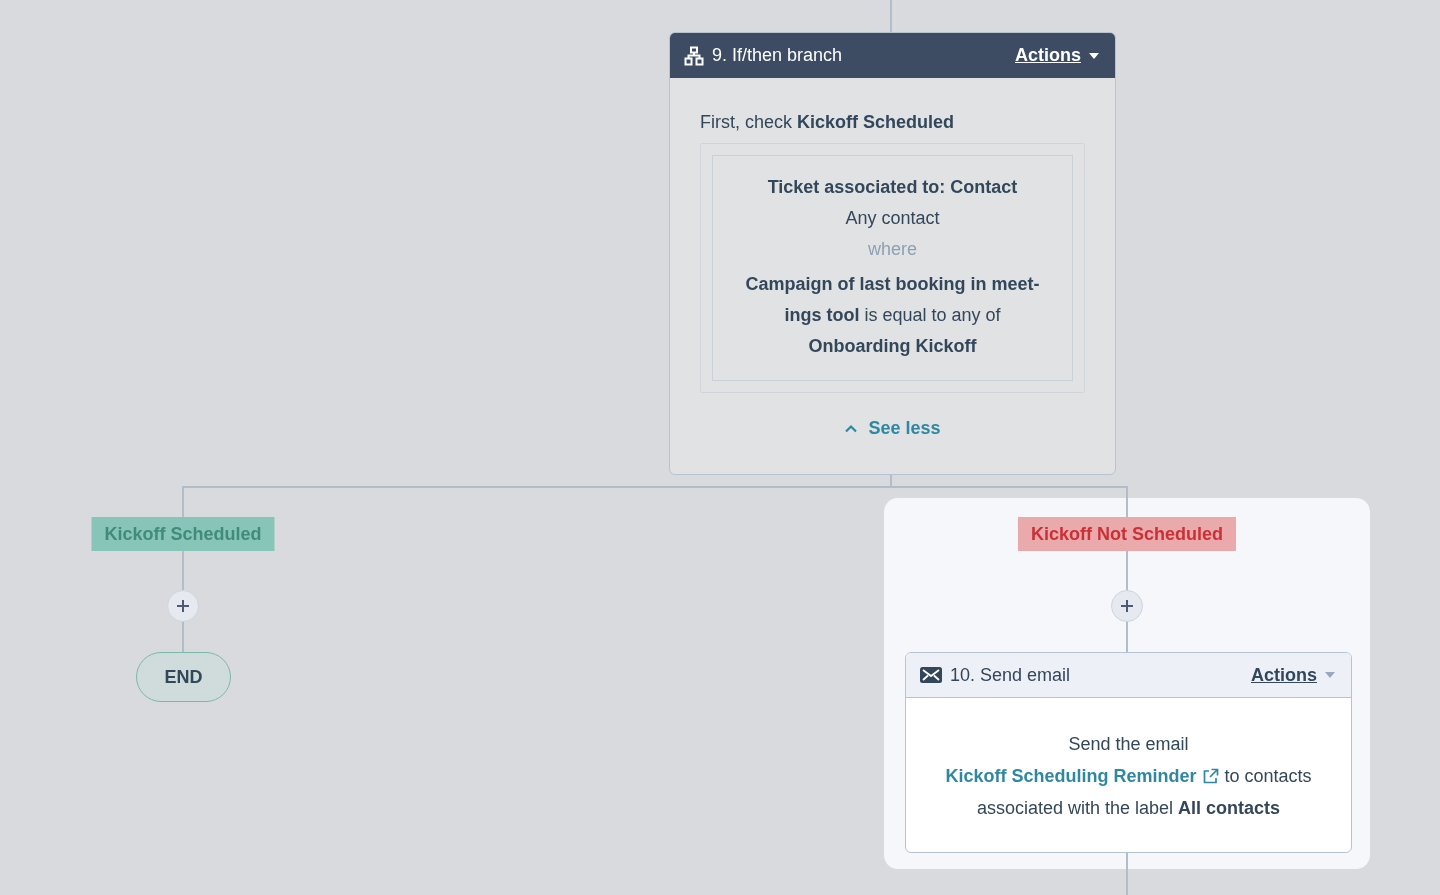 This screenshot has height=895, width=1440. I want to click on card-title: 9. If/then branch, so click(778, 55).